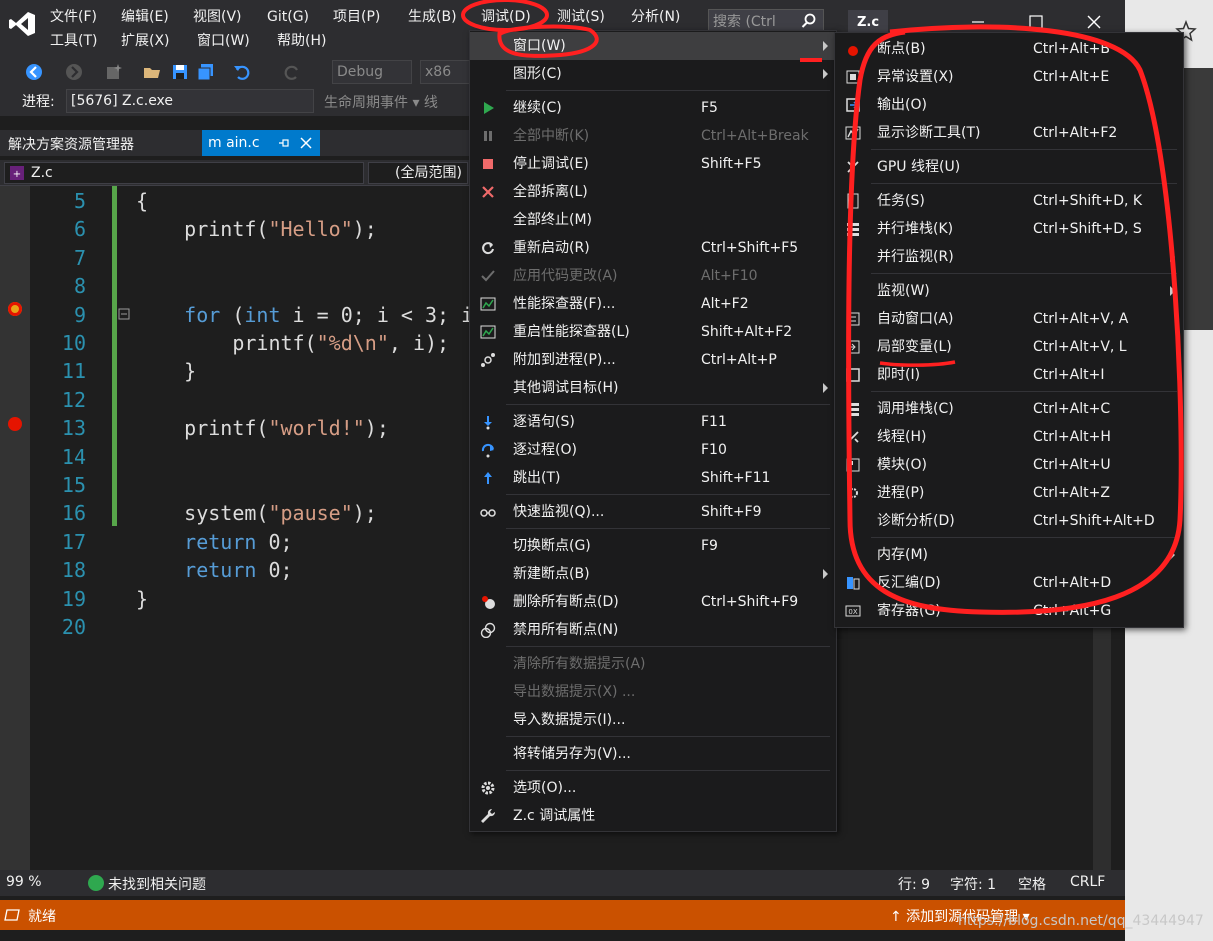 The image size is (1213, 941). Describe the element at coordinates (242, 72) in the screenshot. I see `undo-icon` at that location.